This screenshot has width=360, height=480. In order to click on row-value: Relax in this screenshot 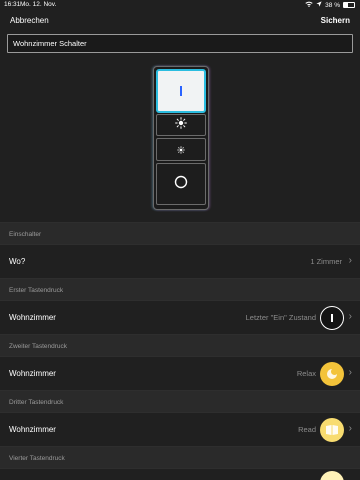, I will do `click(306, 373)`.